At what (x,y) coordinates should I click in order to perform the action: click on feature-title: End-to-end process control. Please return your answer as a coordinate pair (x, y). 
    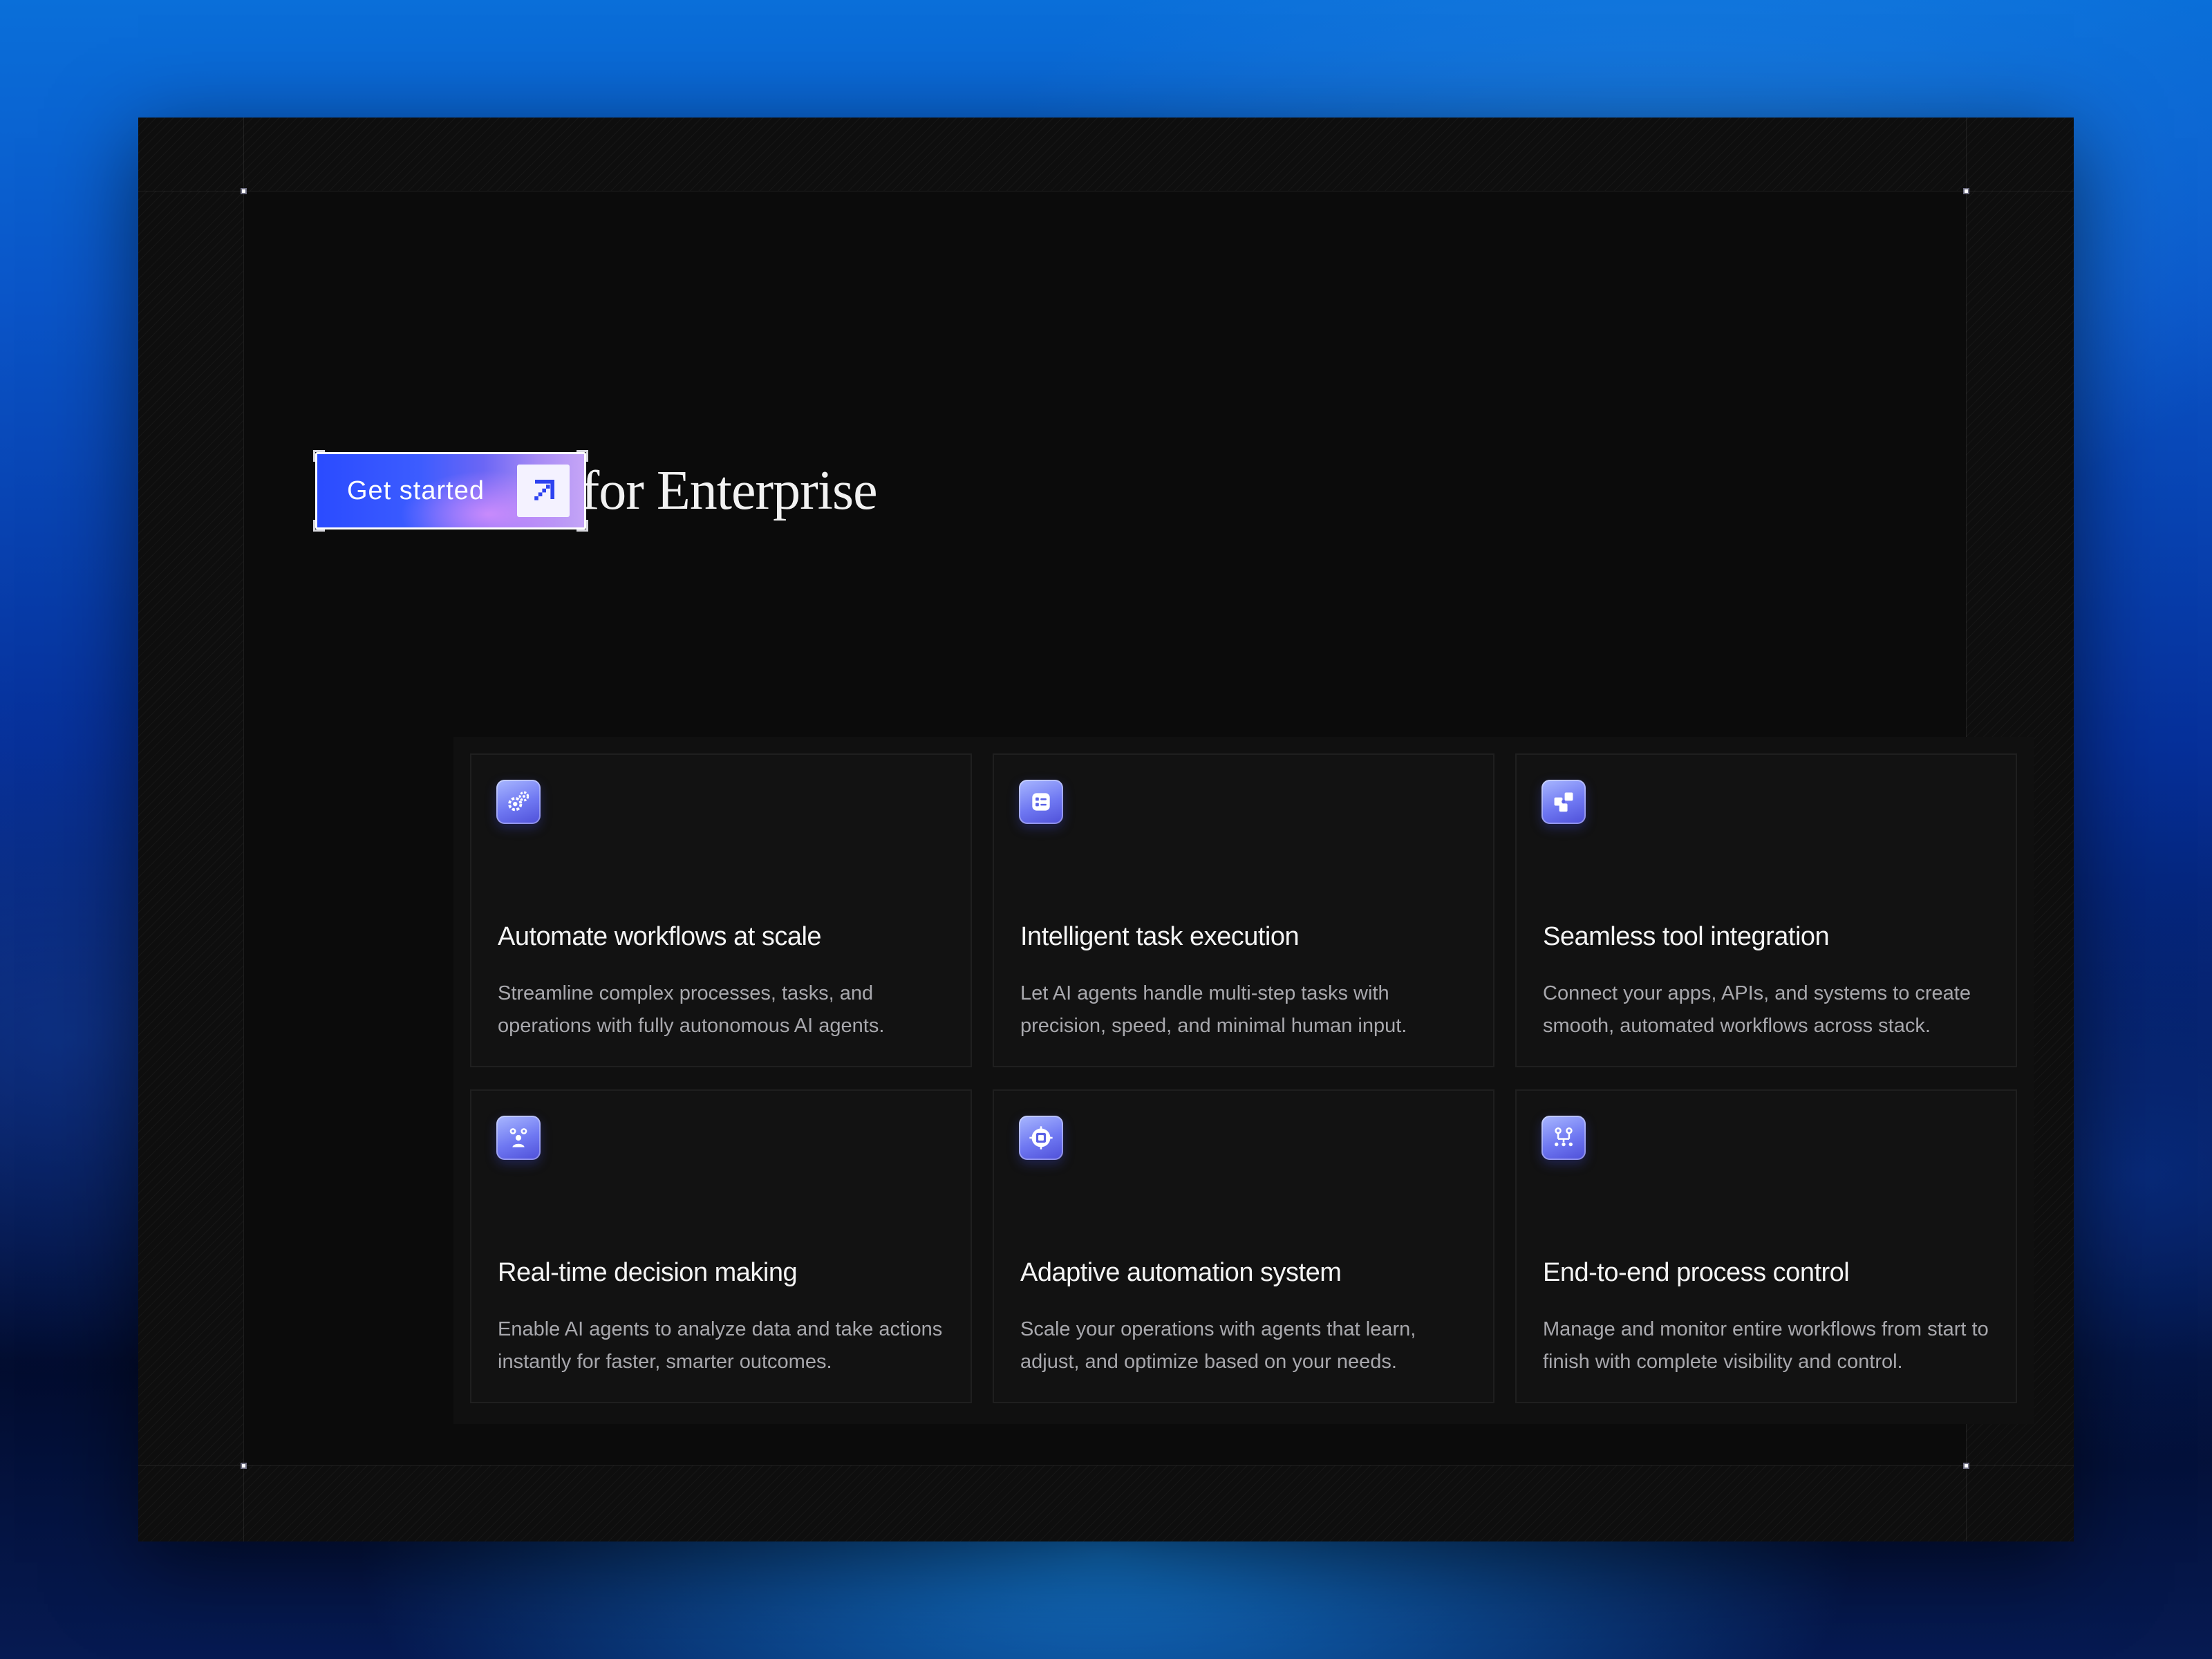
    Looking at the image, I should click on (1696, 1272).